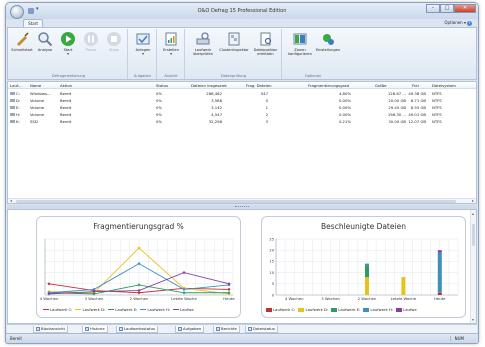 Image resolution: width=485 pixels, height=347 pixels. What do you see at coordinates (50, 329) in the screenshot?
I see `tab-blockansicht: Blockansicht` at bounding box center [50, 329].